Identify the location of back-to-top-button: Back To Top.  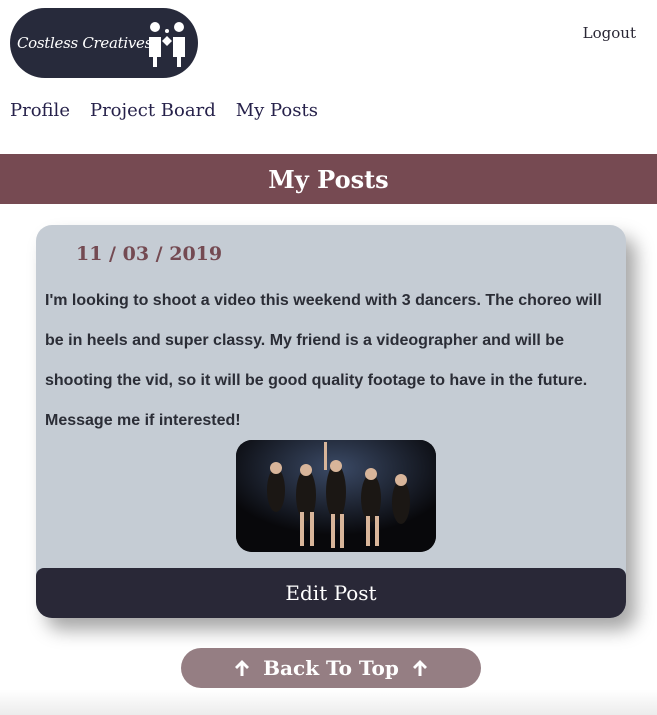
(331, 668).